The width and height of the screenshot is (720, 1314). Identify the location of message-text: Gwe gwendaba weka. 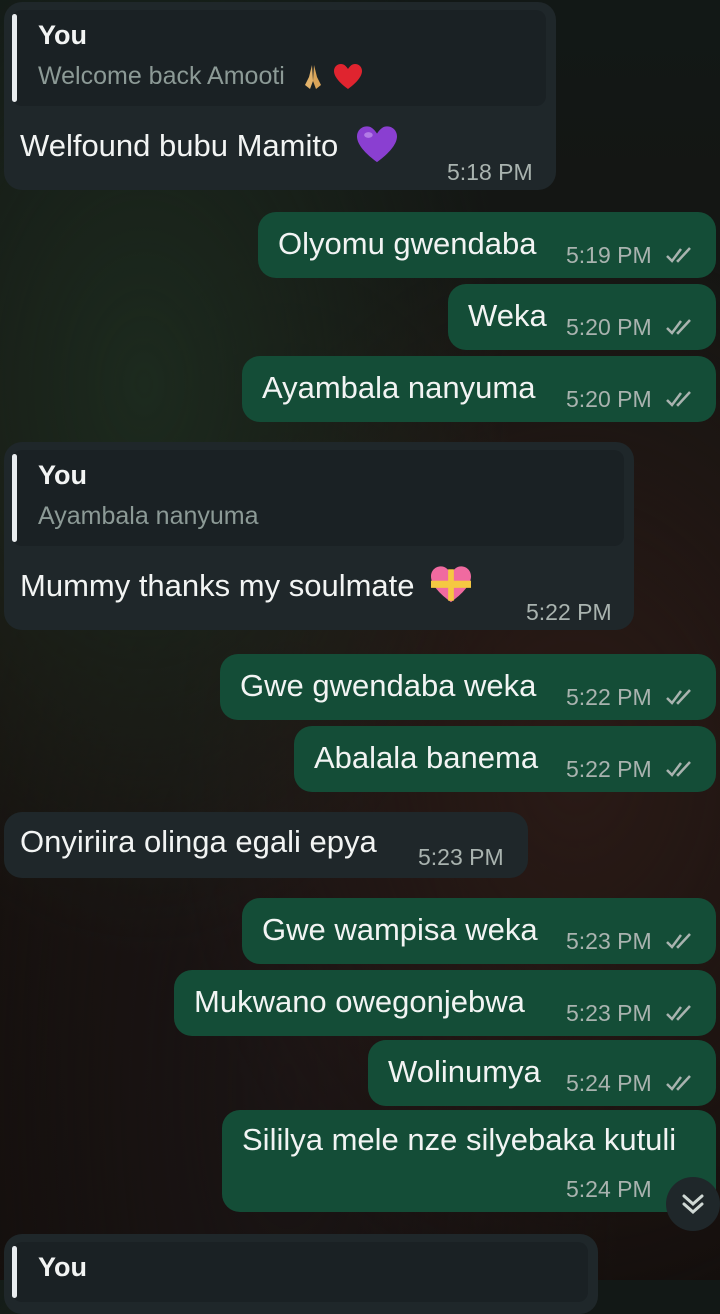
(388, 685).